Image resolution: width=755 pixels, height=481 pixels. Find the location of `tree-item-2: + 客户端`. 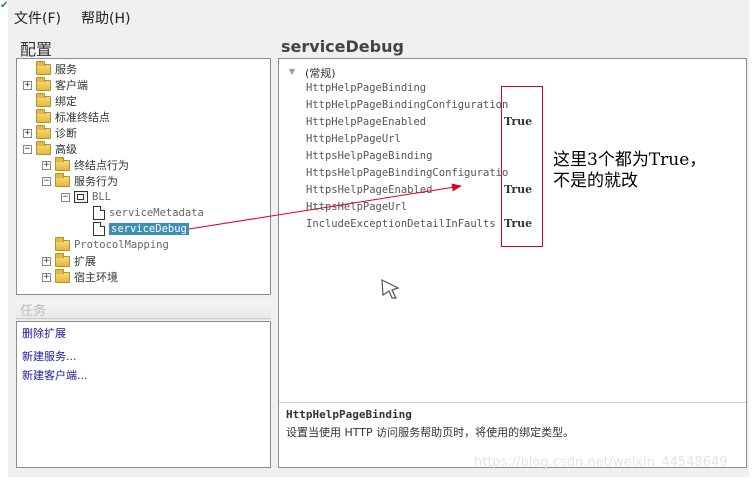

tree-item-2: + 客户端 is located at coordinates (55, 84).